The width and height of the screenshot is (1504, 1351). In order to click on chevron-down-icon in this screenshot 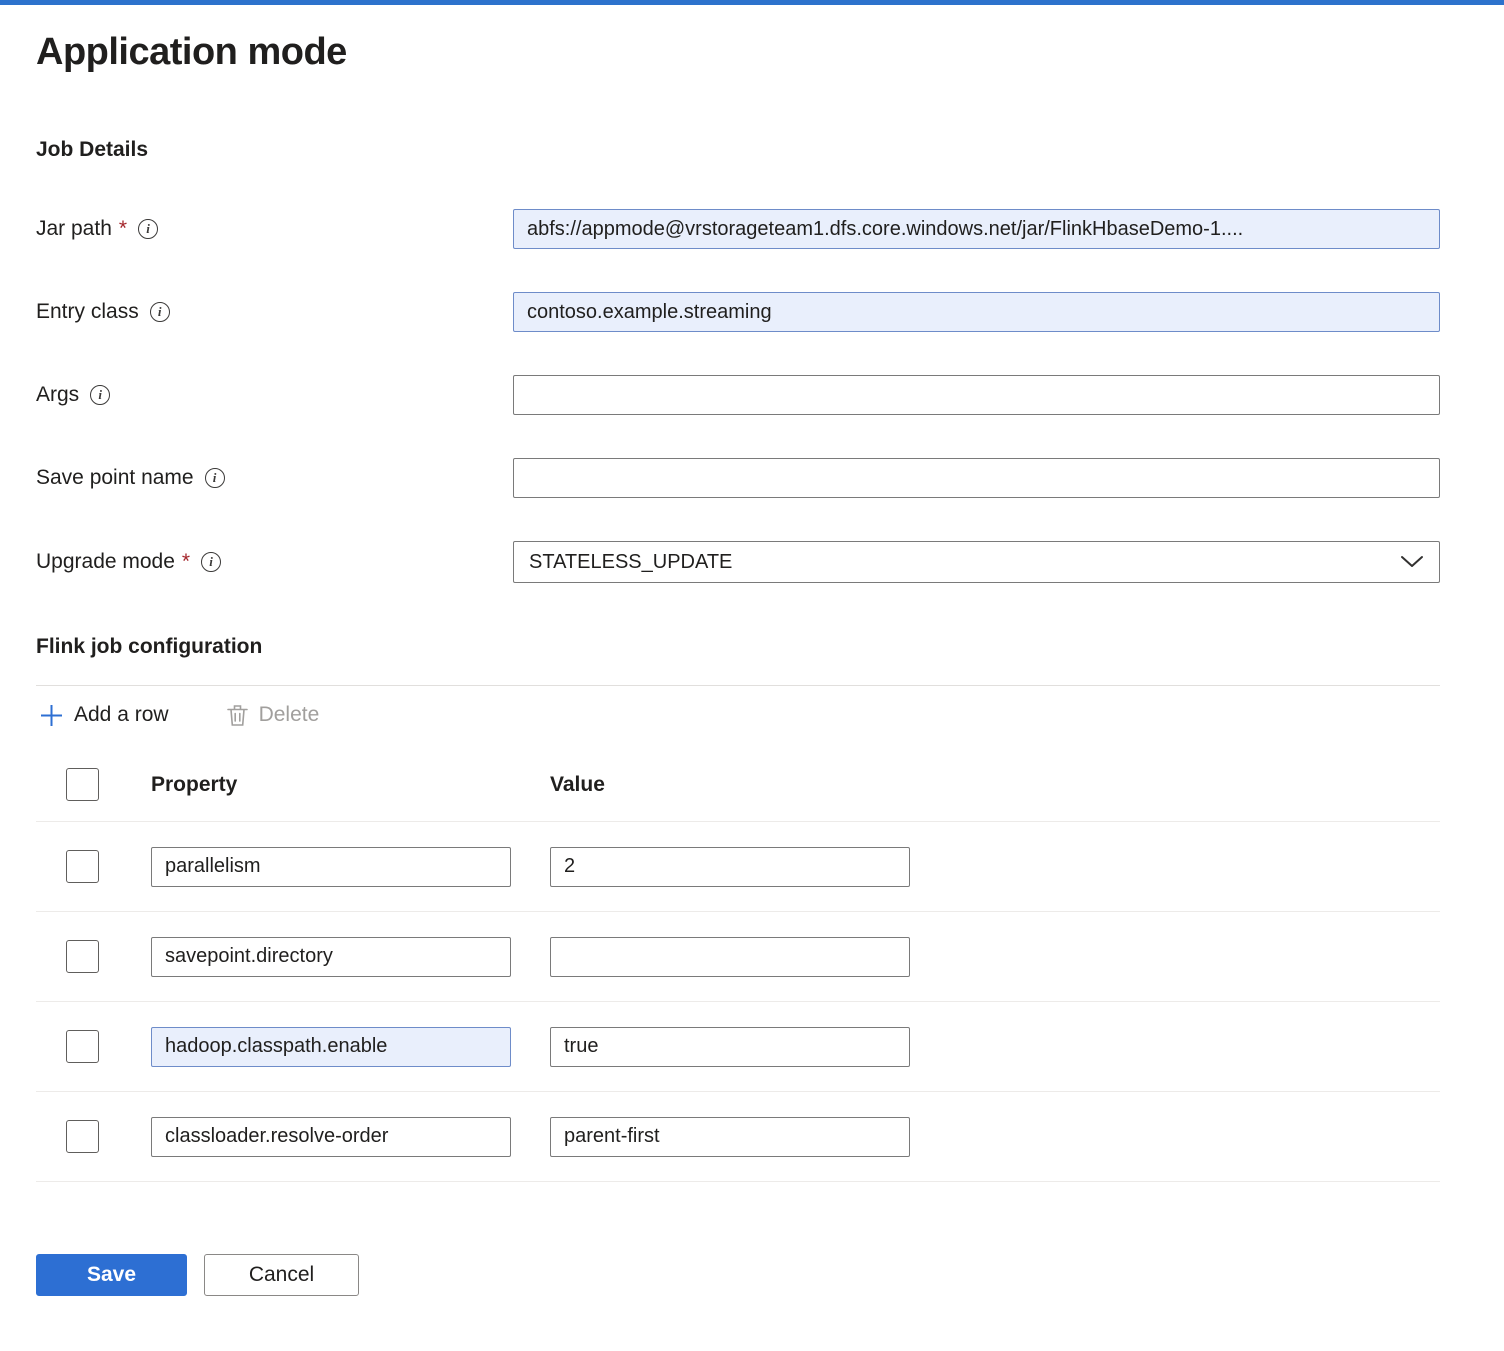, I will do `click(1412, 561)`.